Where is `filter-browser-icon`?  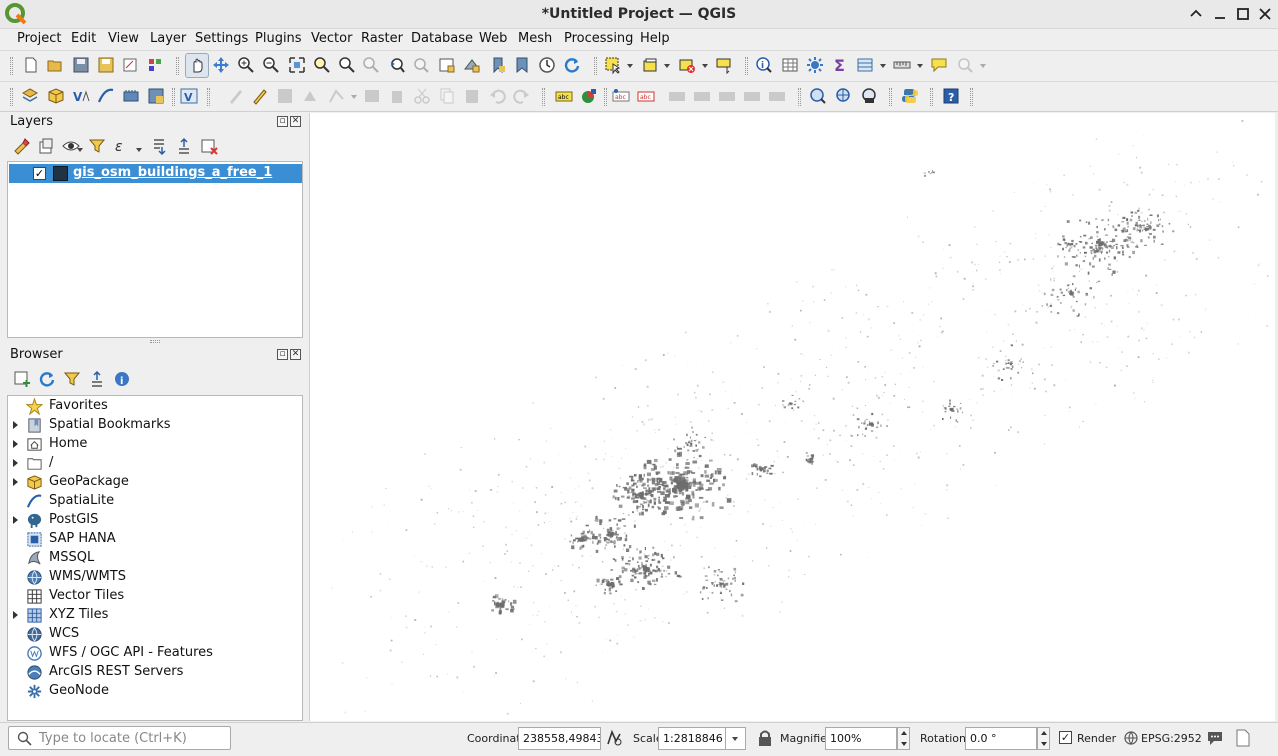 filter-browser-icon is located at coordinates (72, 379).